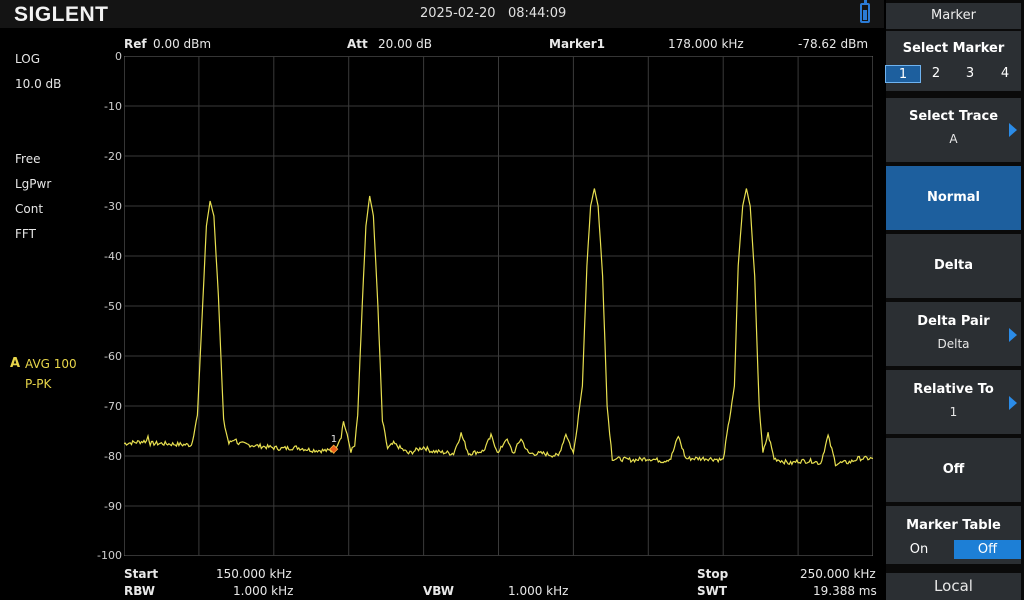 The image size is (1024, 600). What do you see at coordinates (254, 574) in the screenshot?
I see `start-freq-value: 150.000 kHz` at bounding box center [254, 574].